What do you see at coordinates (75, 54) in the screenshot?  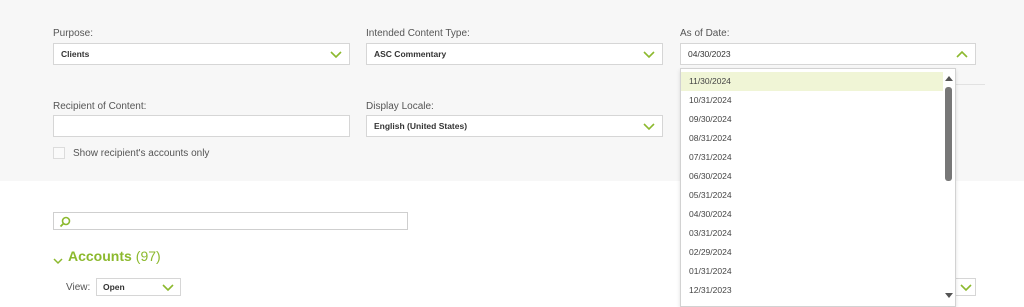 I see `purpose-value: Clients` at bounding box center [75, 54].